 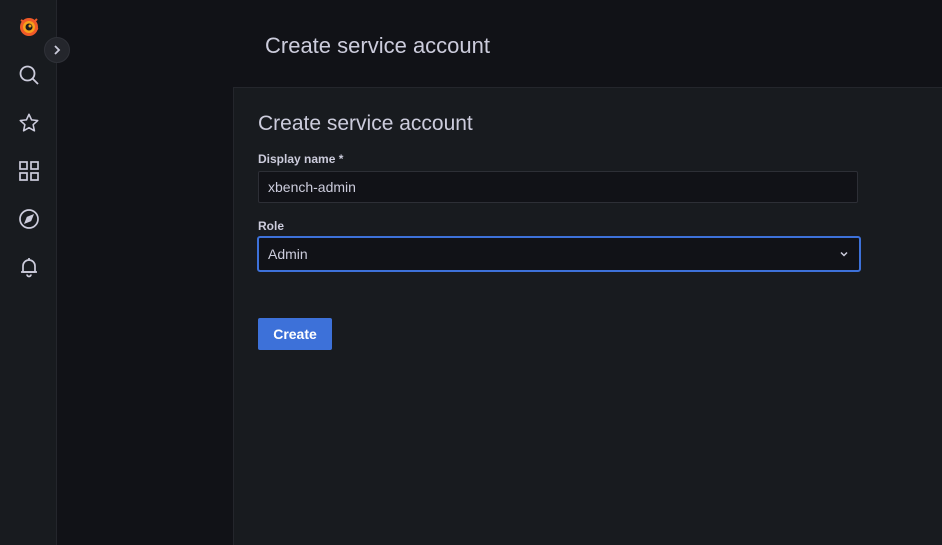 What do you see at coordinates (29, 123) in the screenshot?
I see `star-icon` at bounding box center [29, 123].